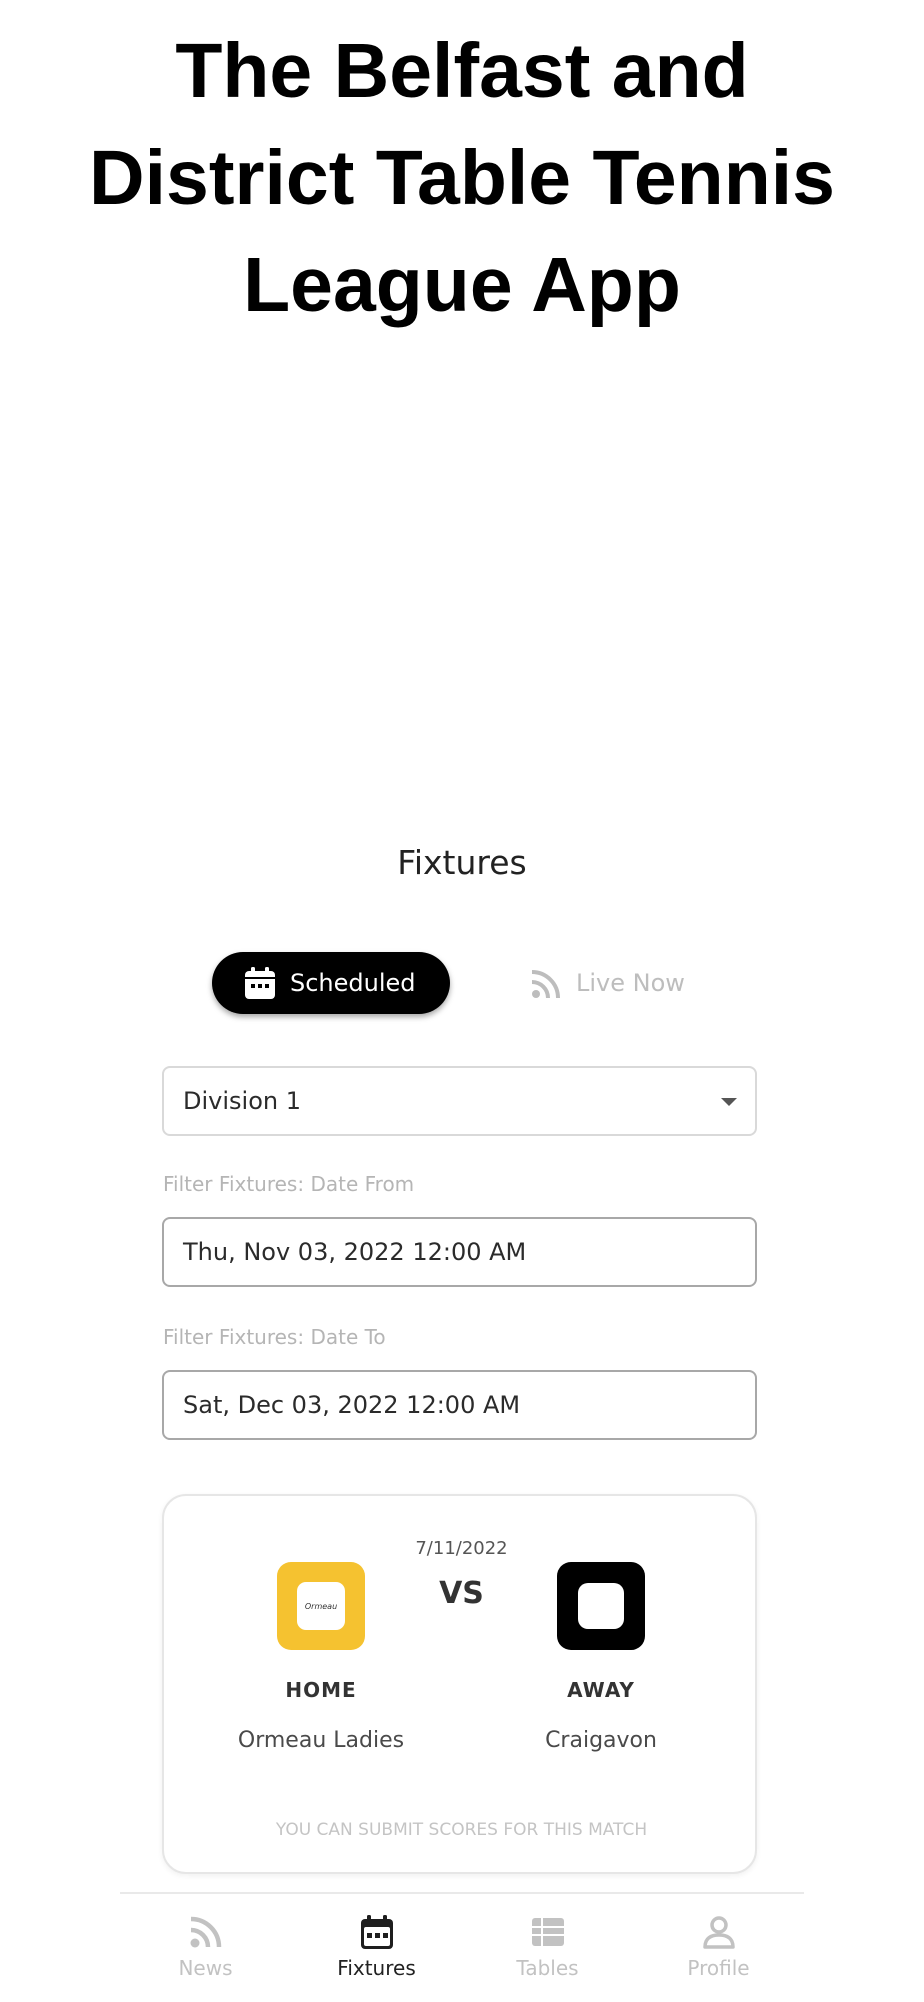 This screenshot has height=2002, width=924. I want to click on date-from-field: Thu, Nov 03, 2022 12:00 AM, so click(459, 1252).